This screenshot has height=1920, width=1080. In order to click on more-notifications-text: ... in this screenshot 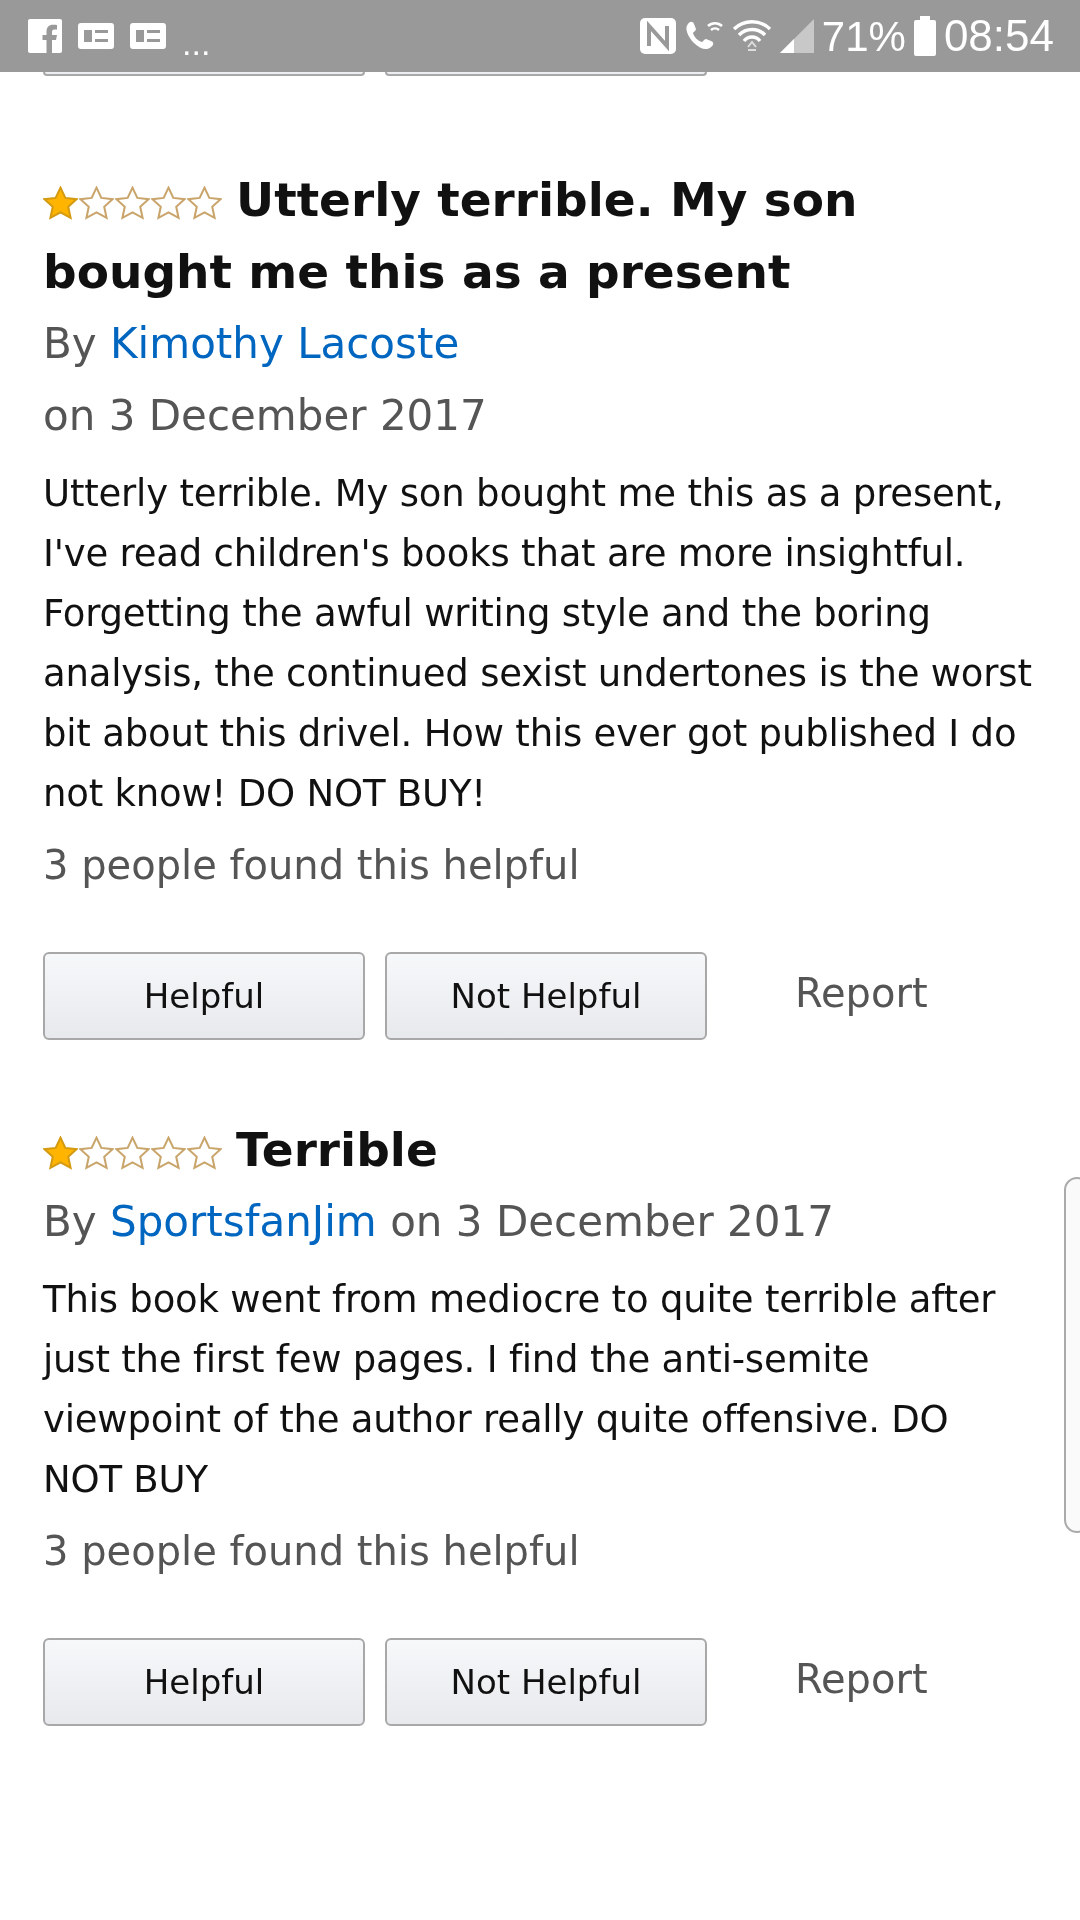, I will do `click(196, 43)`.